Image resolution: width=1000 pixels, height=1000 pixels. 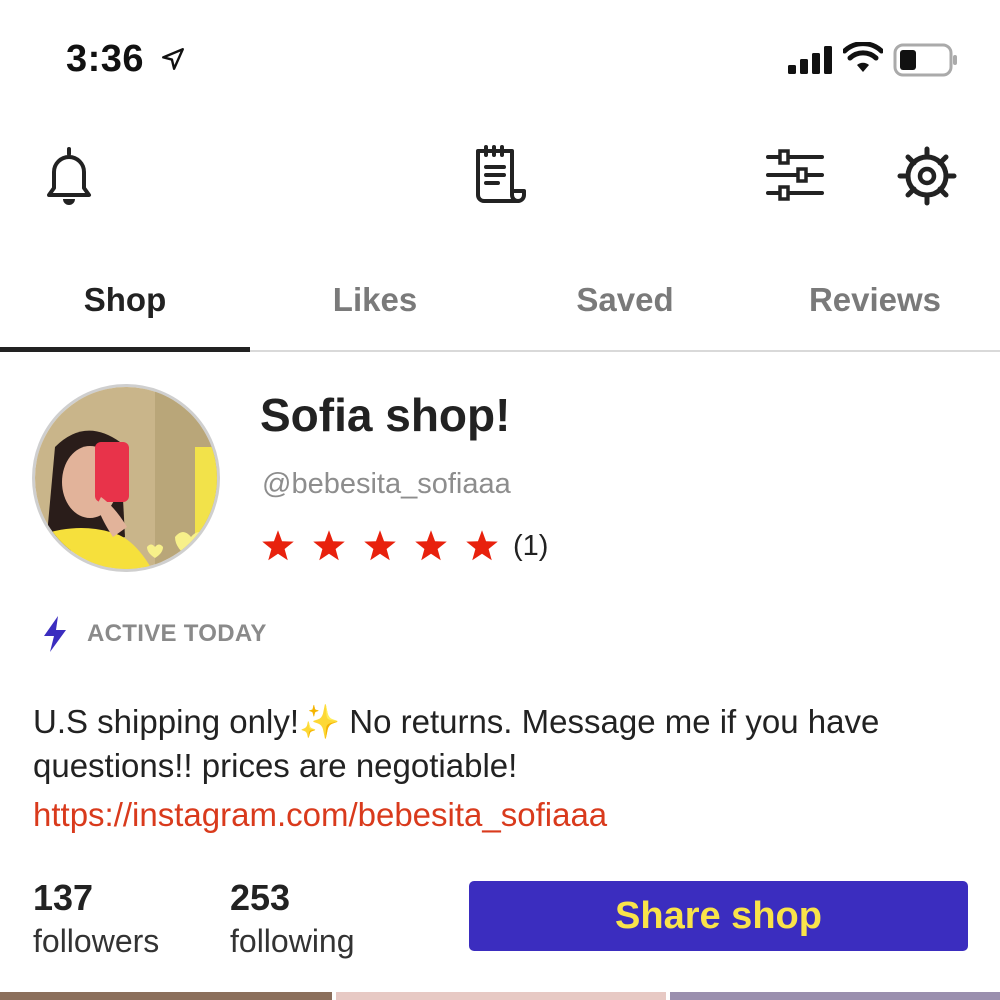 I want to click on profile-tabs: Shop Likes Saved Reviews, so click(x=500, y=301).